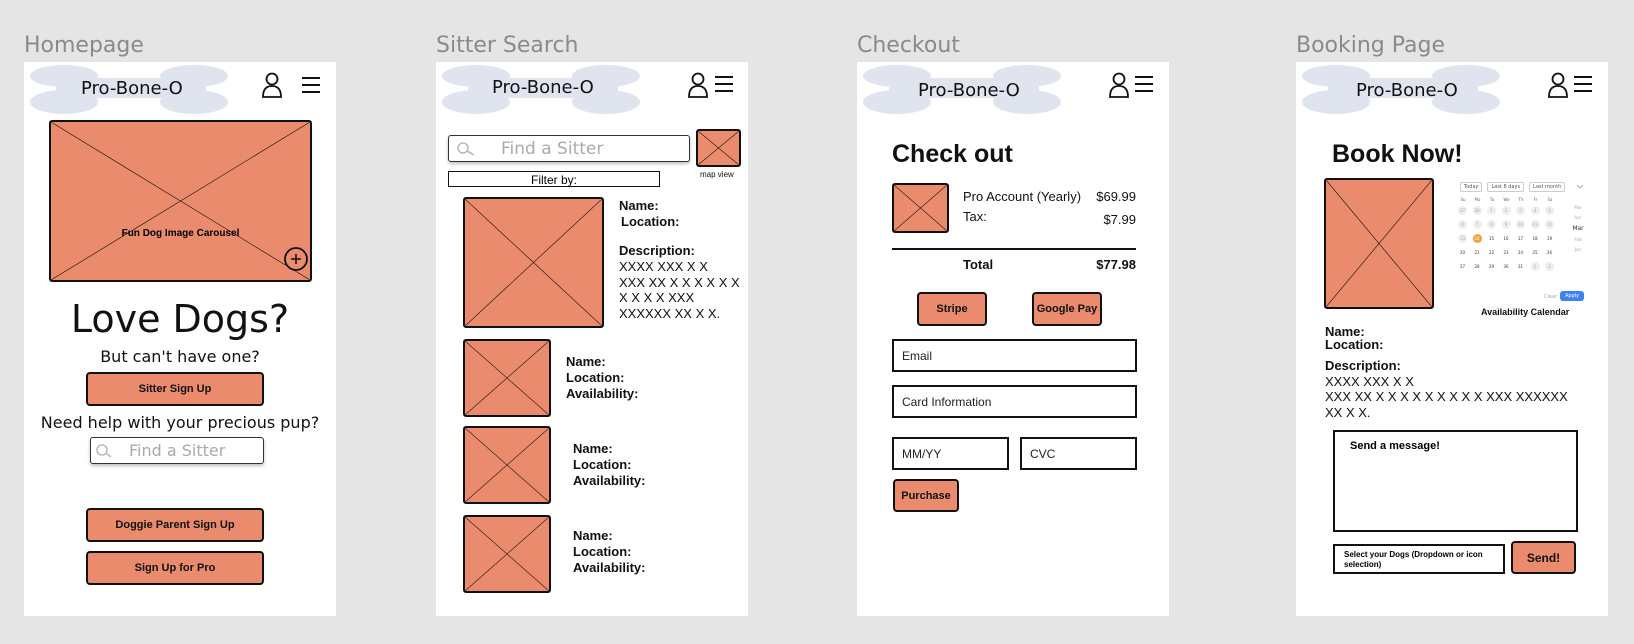 This screenshot has width=1634, height=644. I want to click on sitter-search-input: Find a Sitter, so click(569, 148).